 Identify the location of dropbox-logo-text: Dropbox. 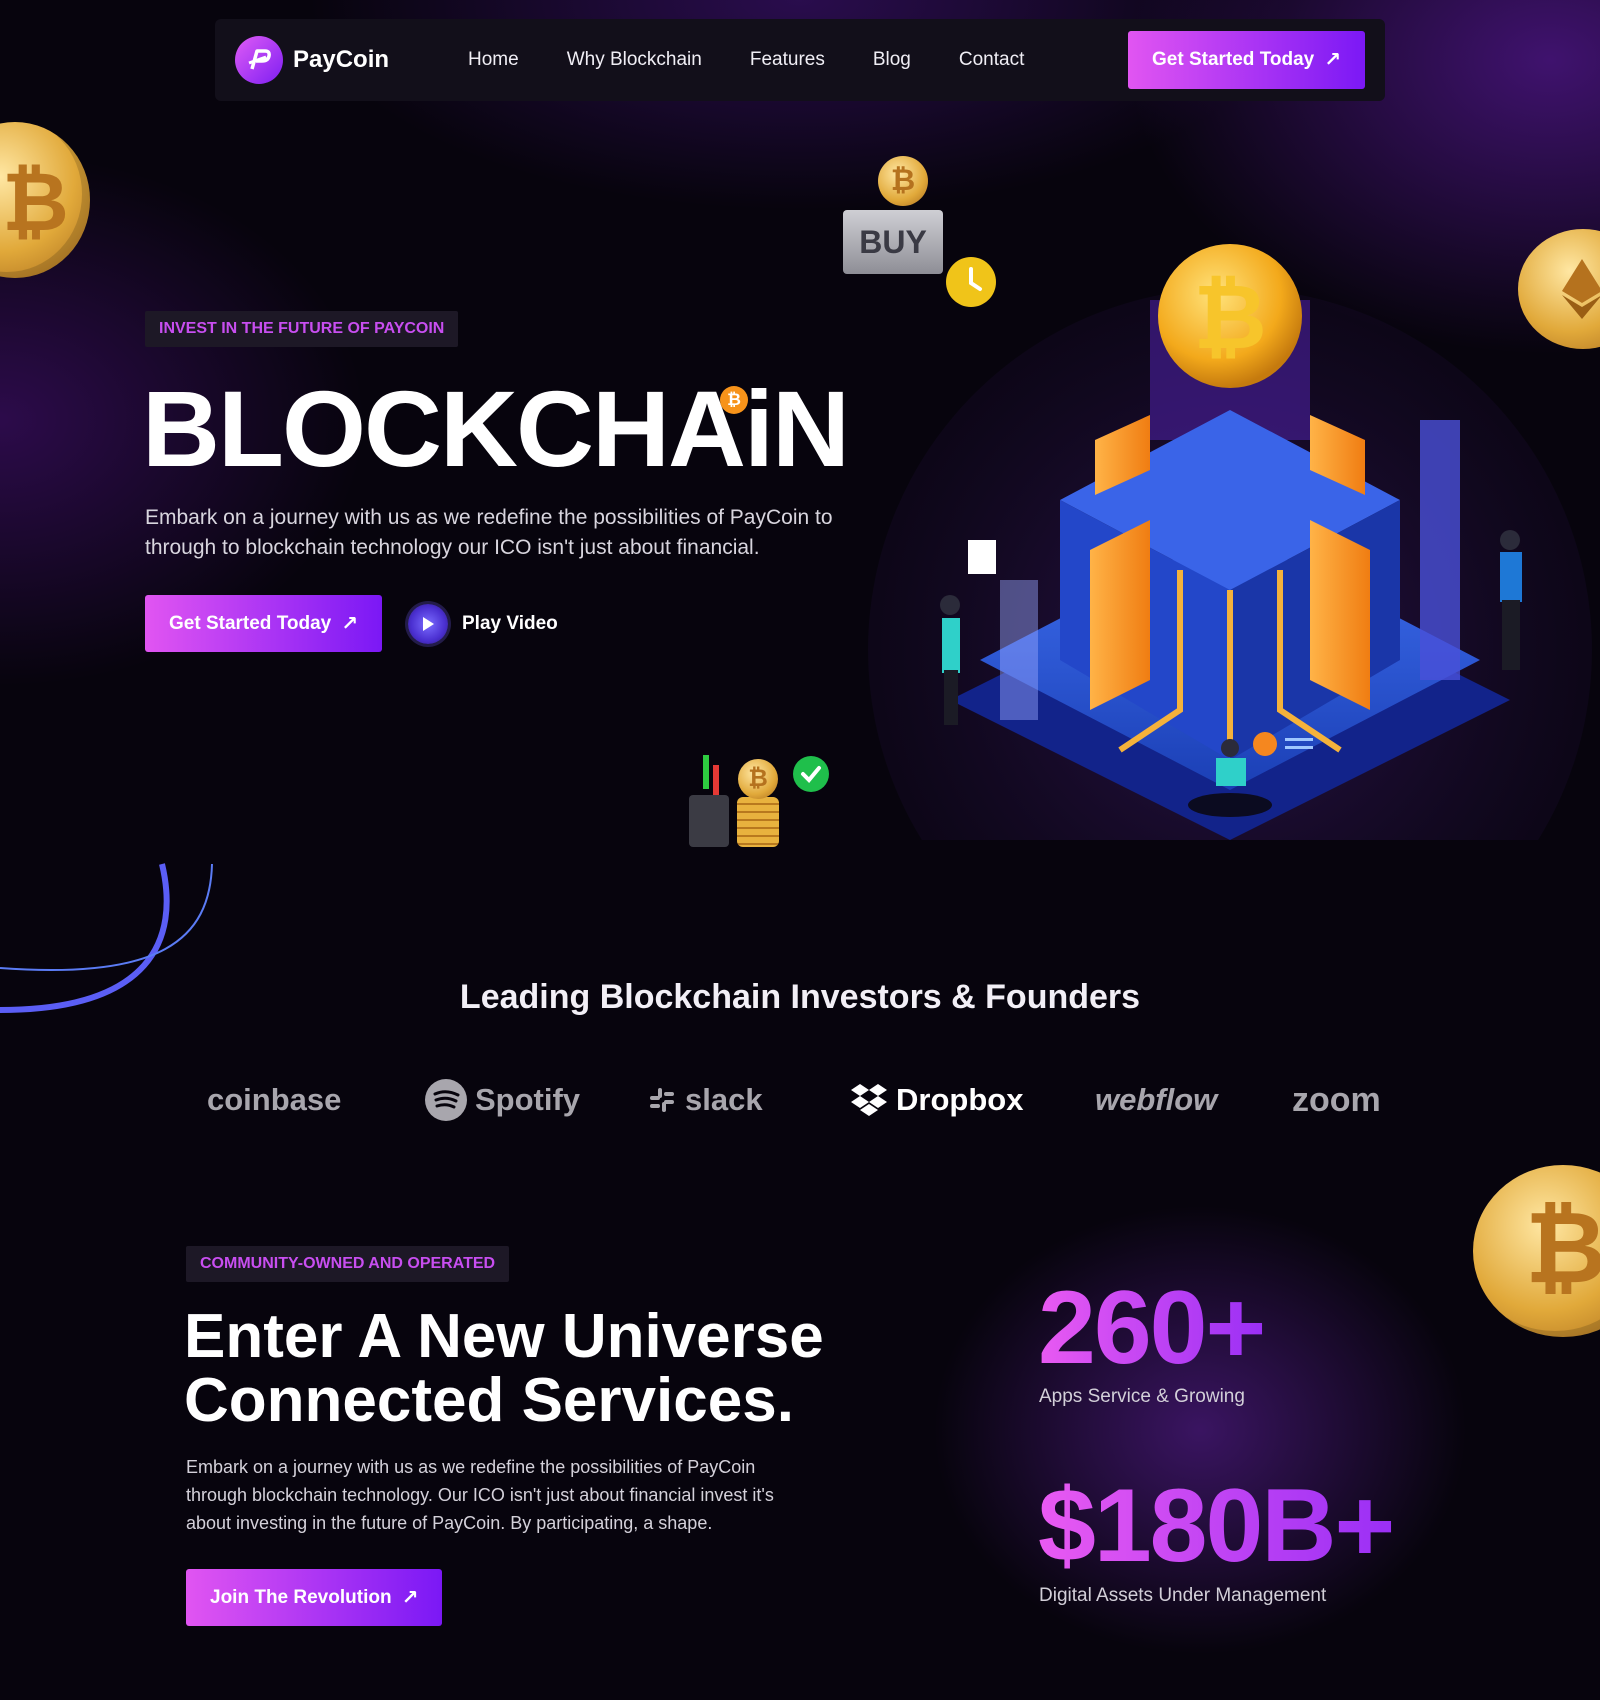
(960, 1099).